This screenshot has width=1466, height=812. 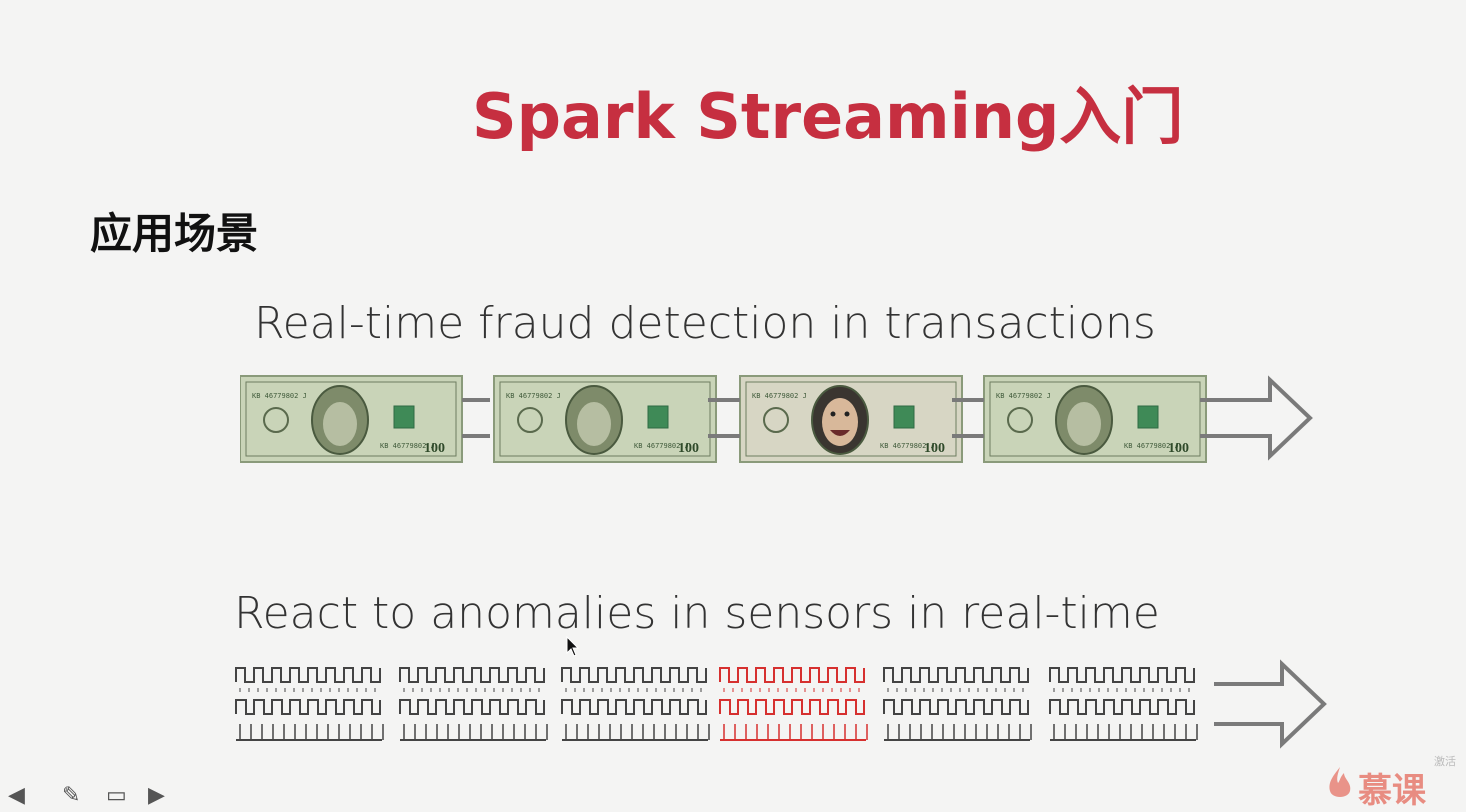 What do you see at coordinates (793, 704) in the screenshot?
I see `sensor-anomaly` at bounding box center [793, 704].